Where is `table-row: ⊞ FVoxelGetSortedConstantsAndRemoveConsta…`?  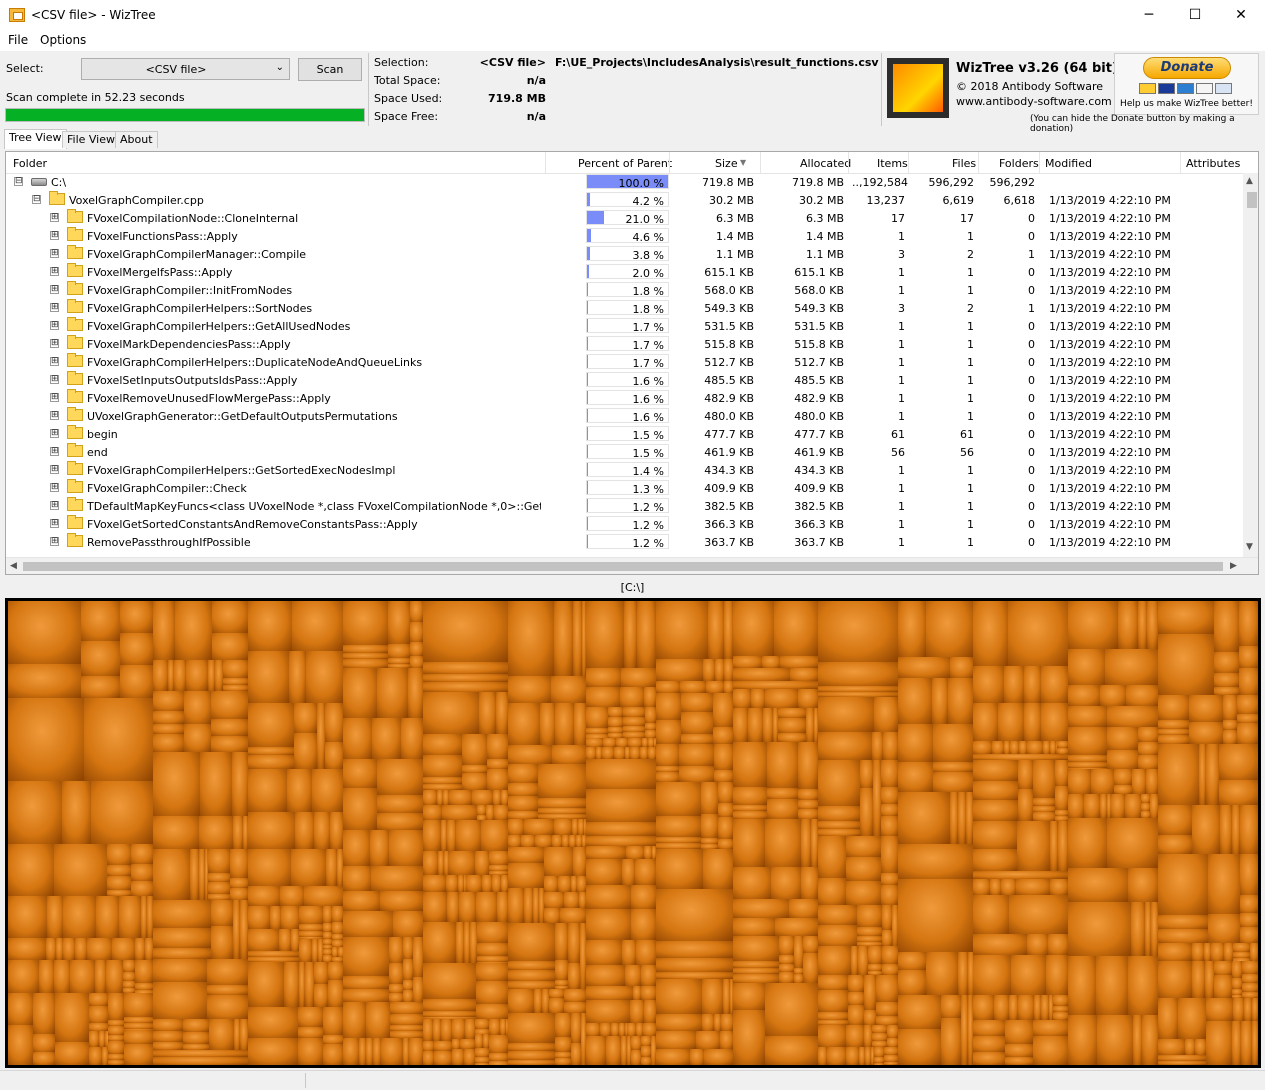
table-row: ⊞ FVoxelGetSortedConstantsAndRemoveConsta… is located at coordinates (624, 524).